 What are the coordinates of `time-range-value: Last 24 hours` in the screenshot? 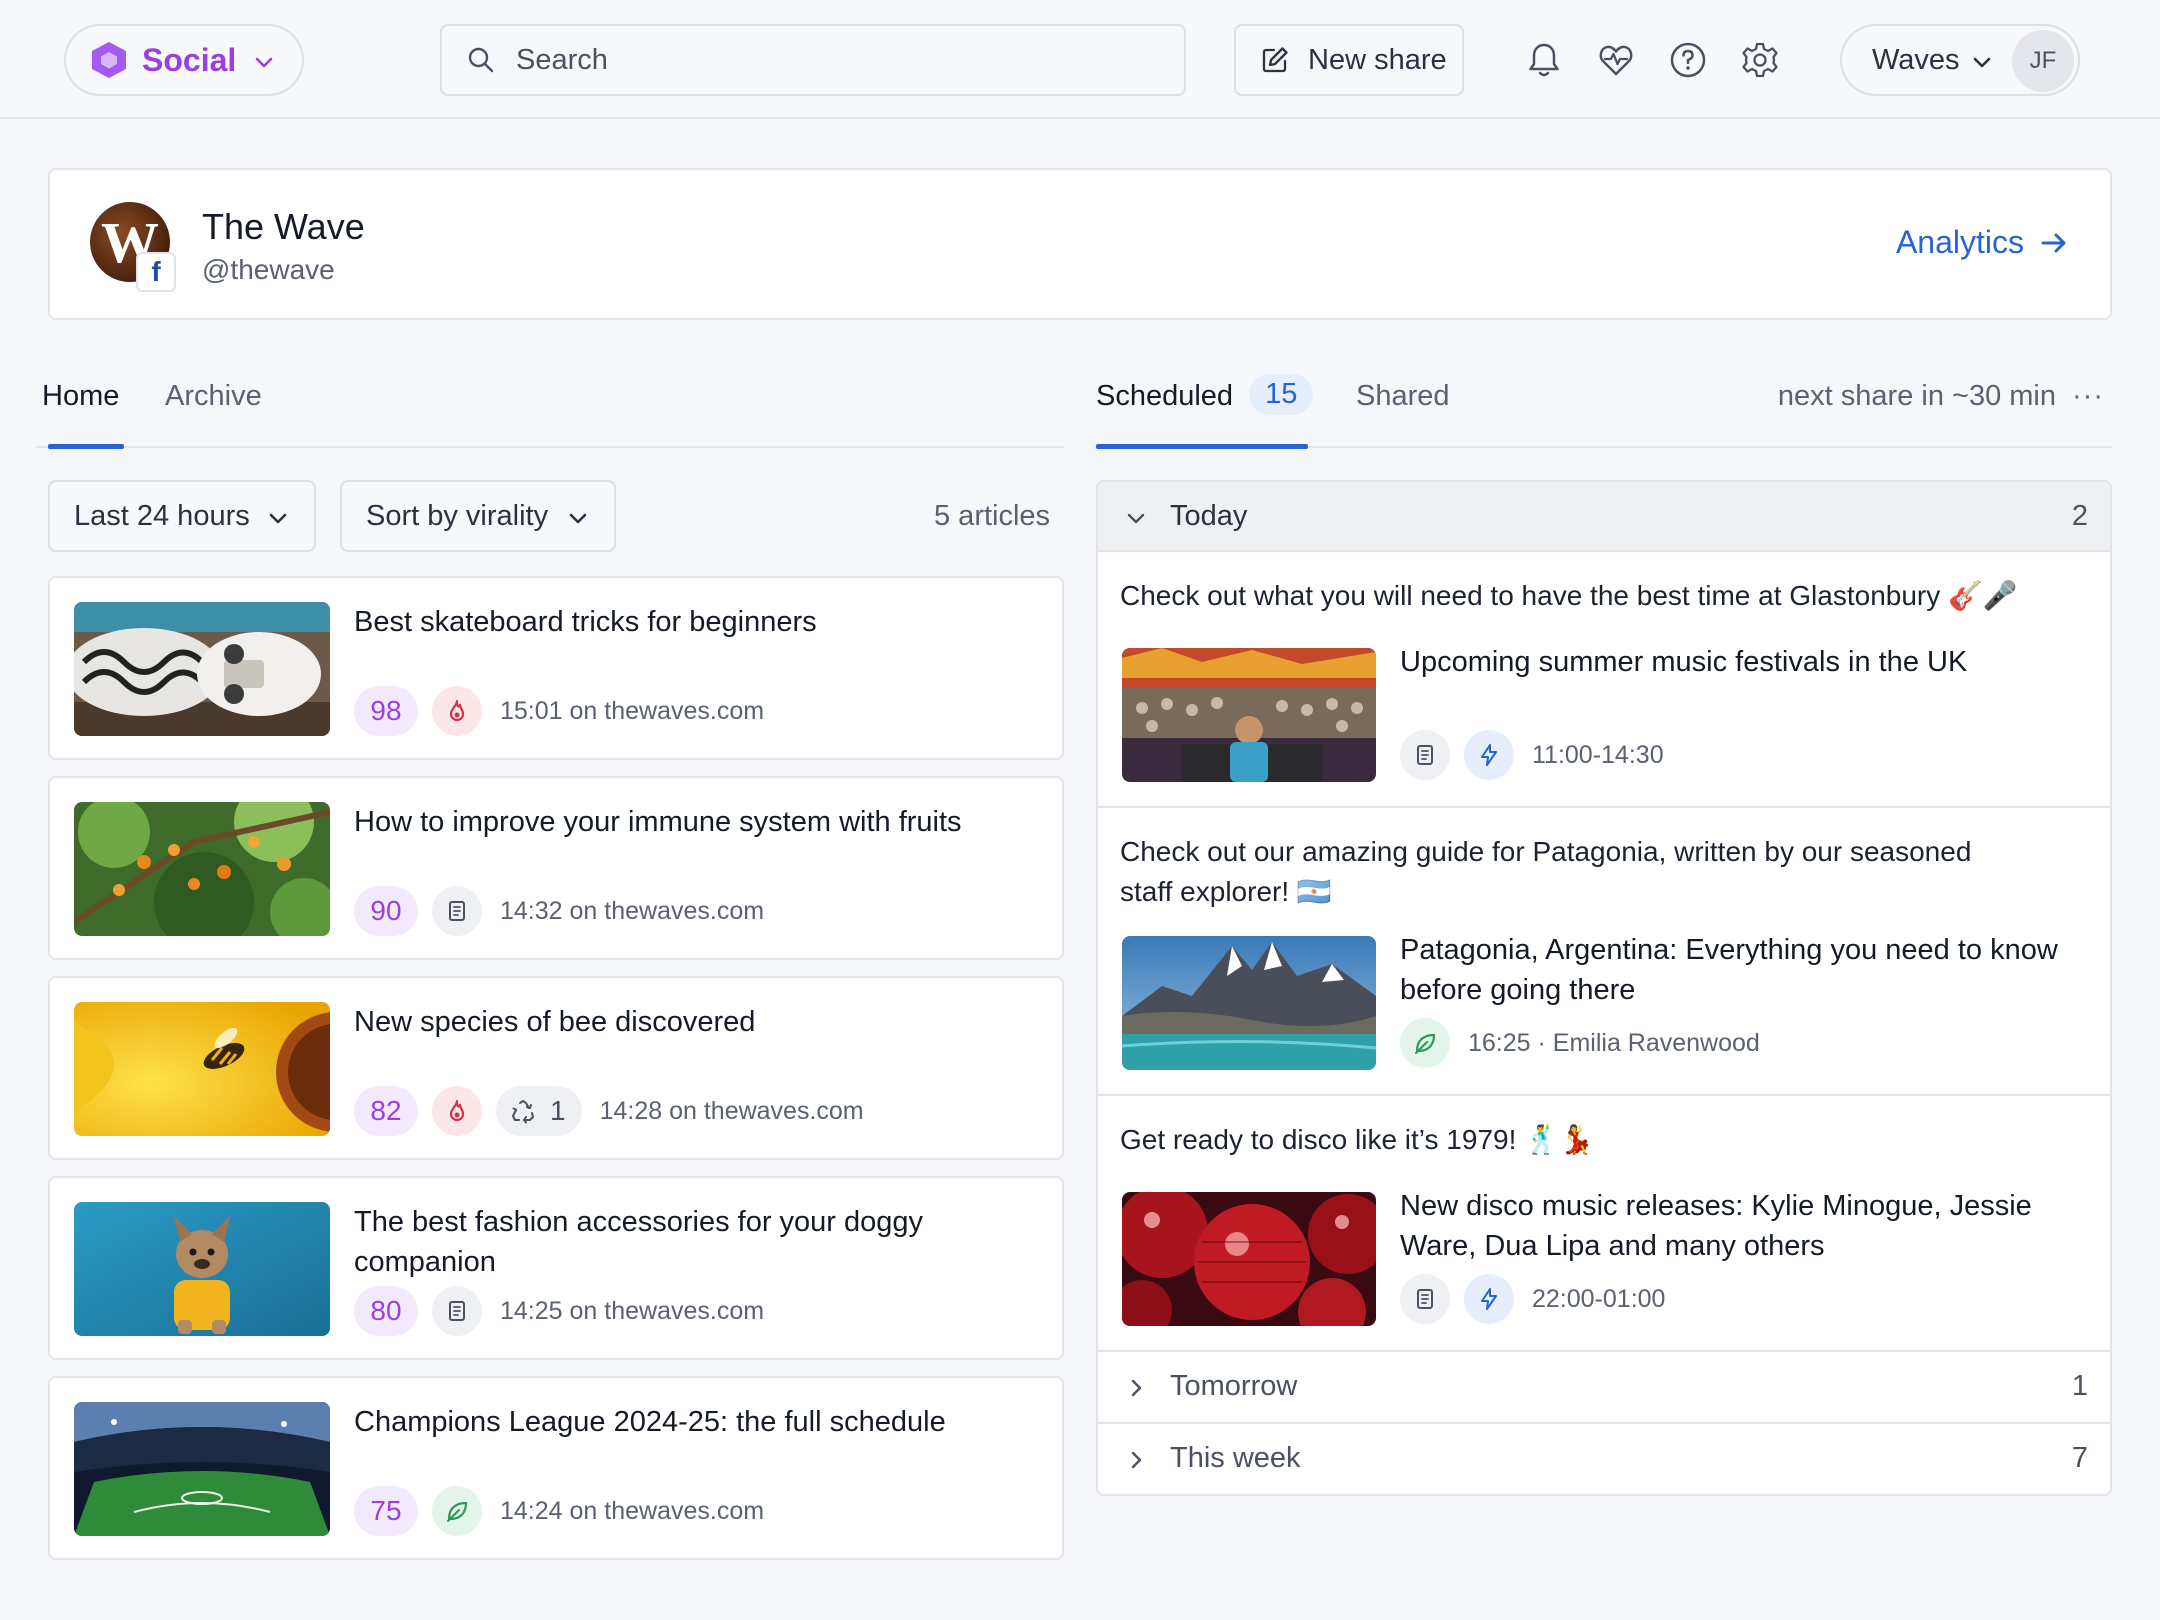 It's located at (162, 515).